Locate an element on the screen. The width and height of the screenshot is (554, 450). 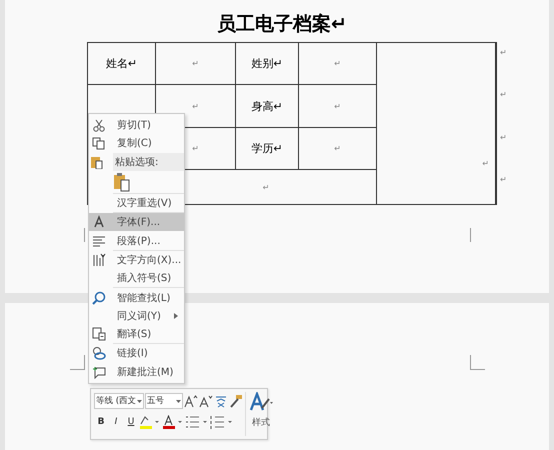
menu-item: 新建批注(M) is located at coordinates (136, 371).